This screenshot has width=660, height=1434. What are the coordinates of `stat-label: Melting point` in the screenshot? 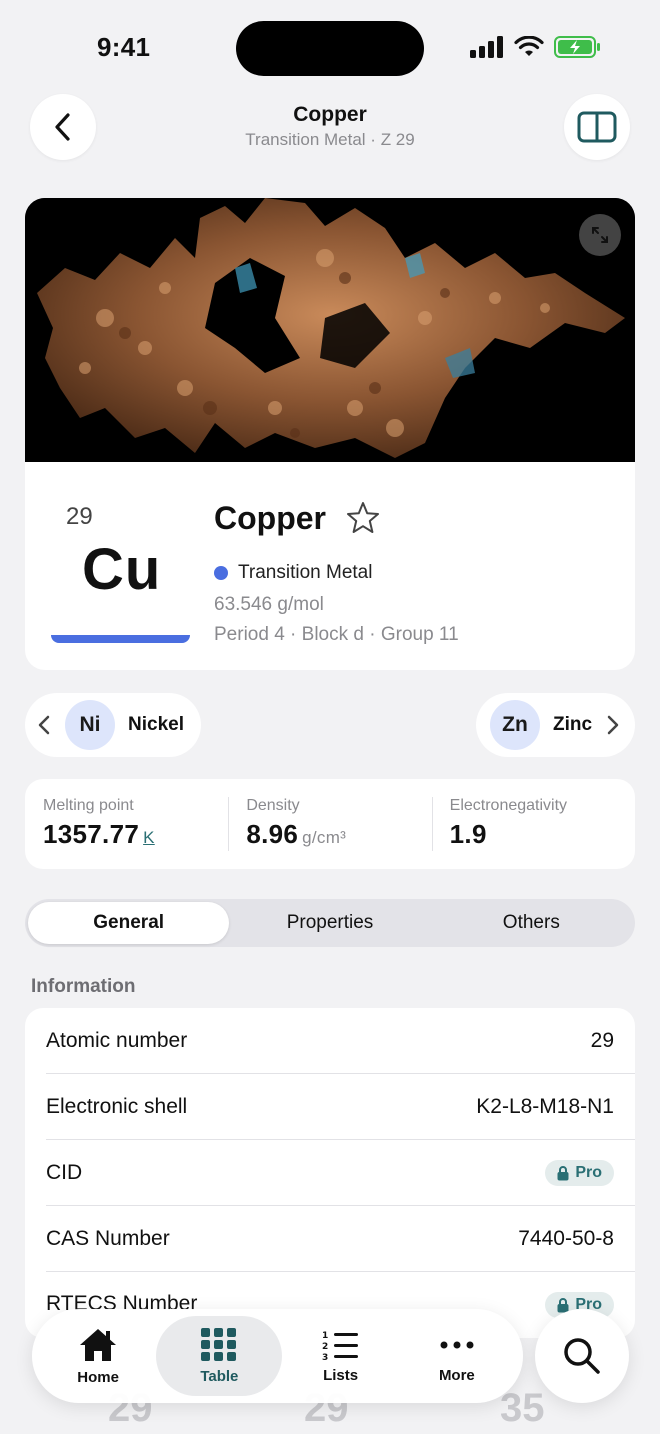 It's located at (88, 805).